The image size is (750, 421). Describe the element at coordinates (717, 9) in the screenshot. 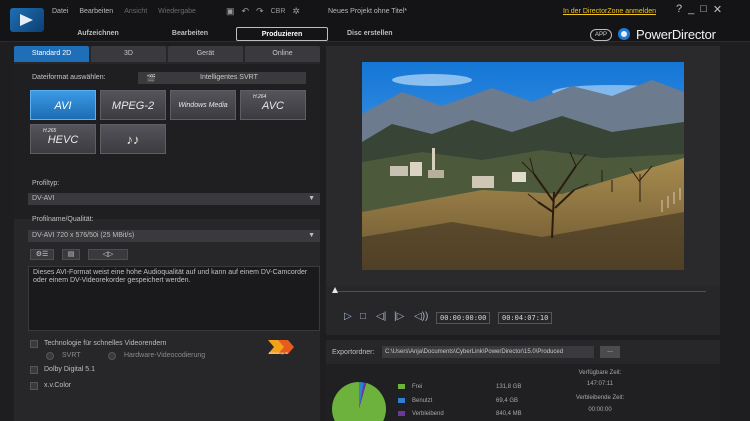

I see `close-icon: ✕` at that location.